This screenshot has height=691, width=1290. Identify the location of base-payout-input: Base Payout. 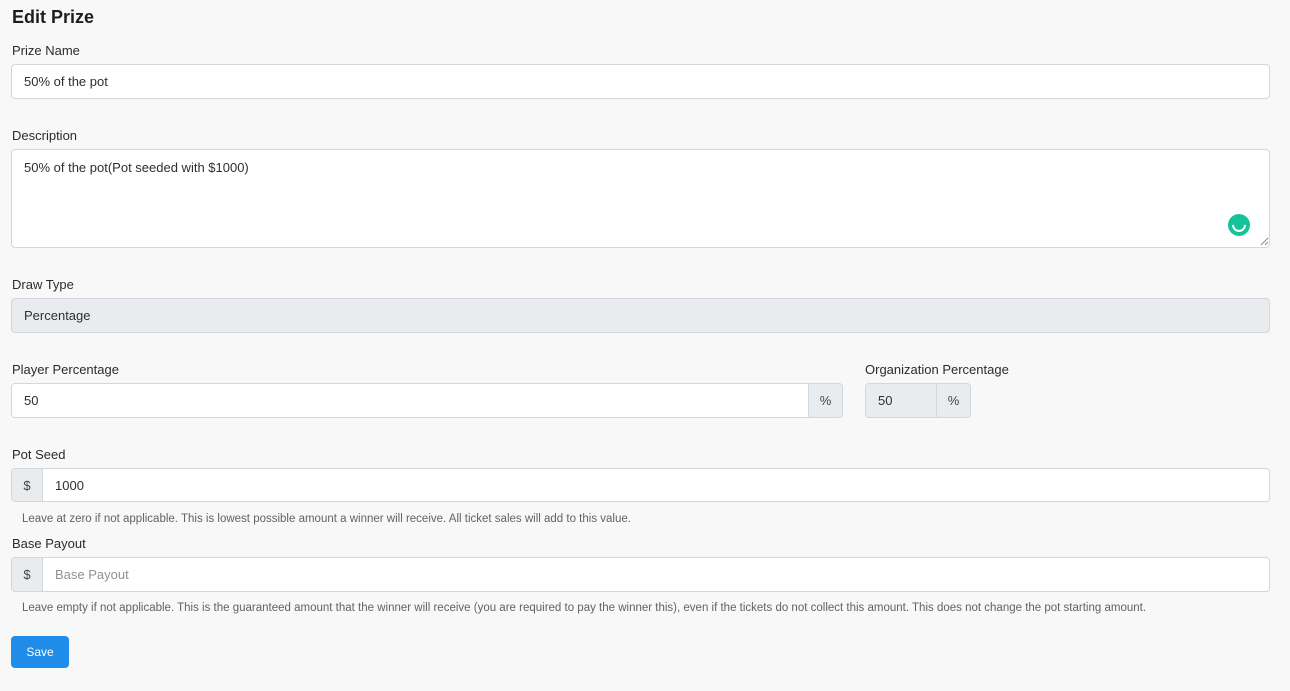
(656, 574).